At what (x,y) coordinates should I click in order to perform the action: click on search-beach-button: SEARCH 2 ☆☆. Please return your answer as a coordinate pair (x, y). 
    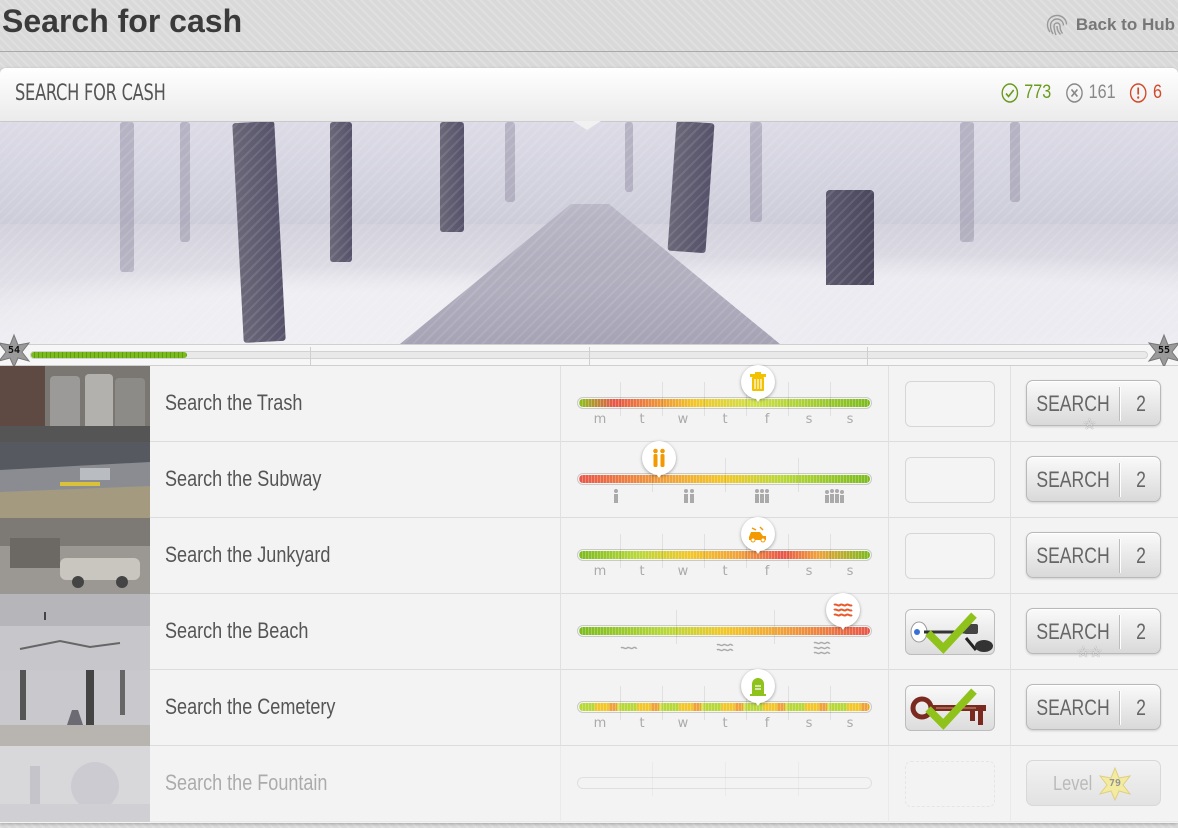
    Looking at the image, I should click on (1093, 634).